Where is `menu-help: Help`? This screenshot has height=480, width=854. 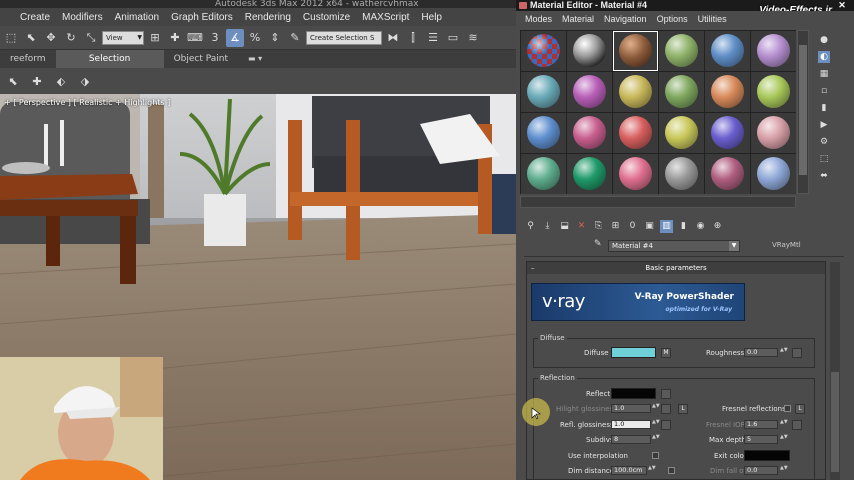 menu-help: Help is located at coordinates (431, 17).